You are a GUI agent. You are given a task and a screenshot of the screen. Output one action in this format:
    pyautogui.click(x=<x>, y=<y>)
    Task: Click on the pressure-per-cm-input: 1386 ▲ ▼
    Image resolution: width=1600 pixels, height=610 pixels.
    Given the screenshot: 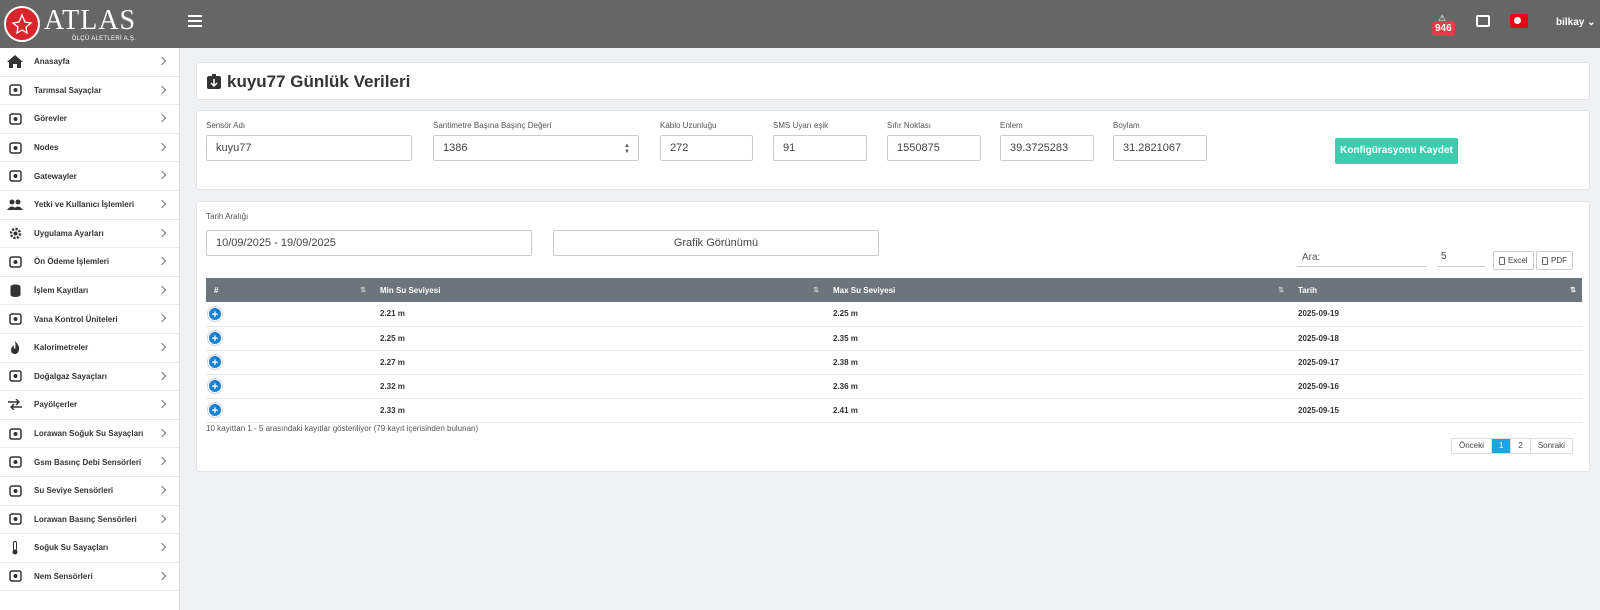 What is the action you would take?
    pyautogui.click(x=536, y=148)
    